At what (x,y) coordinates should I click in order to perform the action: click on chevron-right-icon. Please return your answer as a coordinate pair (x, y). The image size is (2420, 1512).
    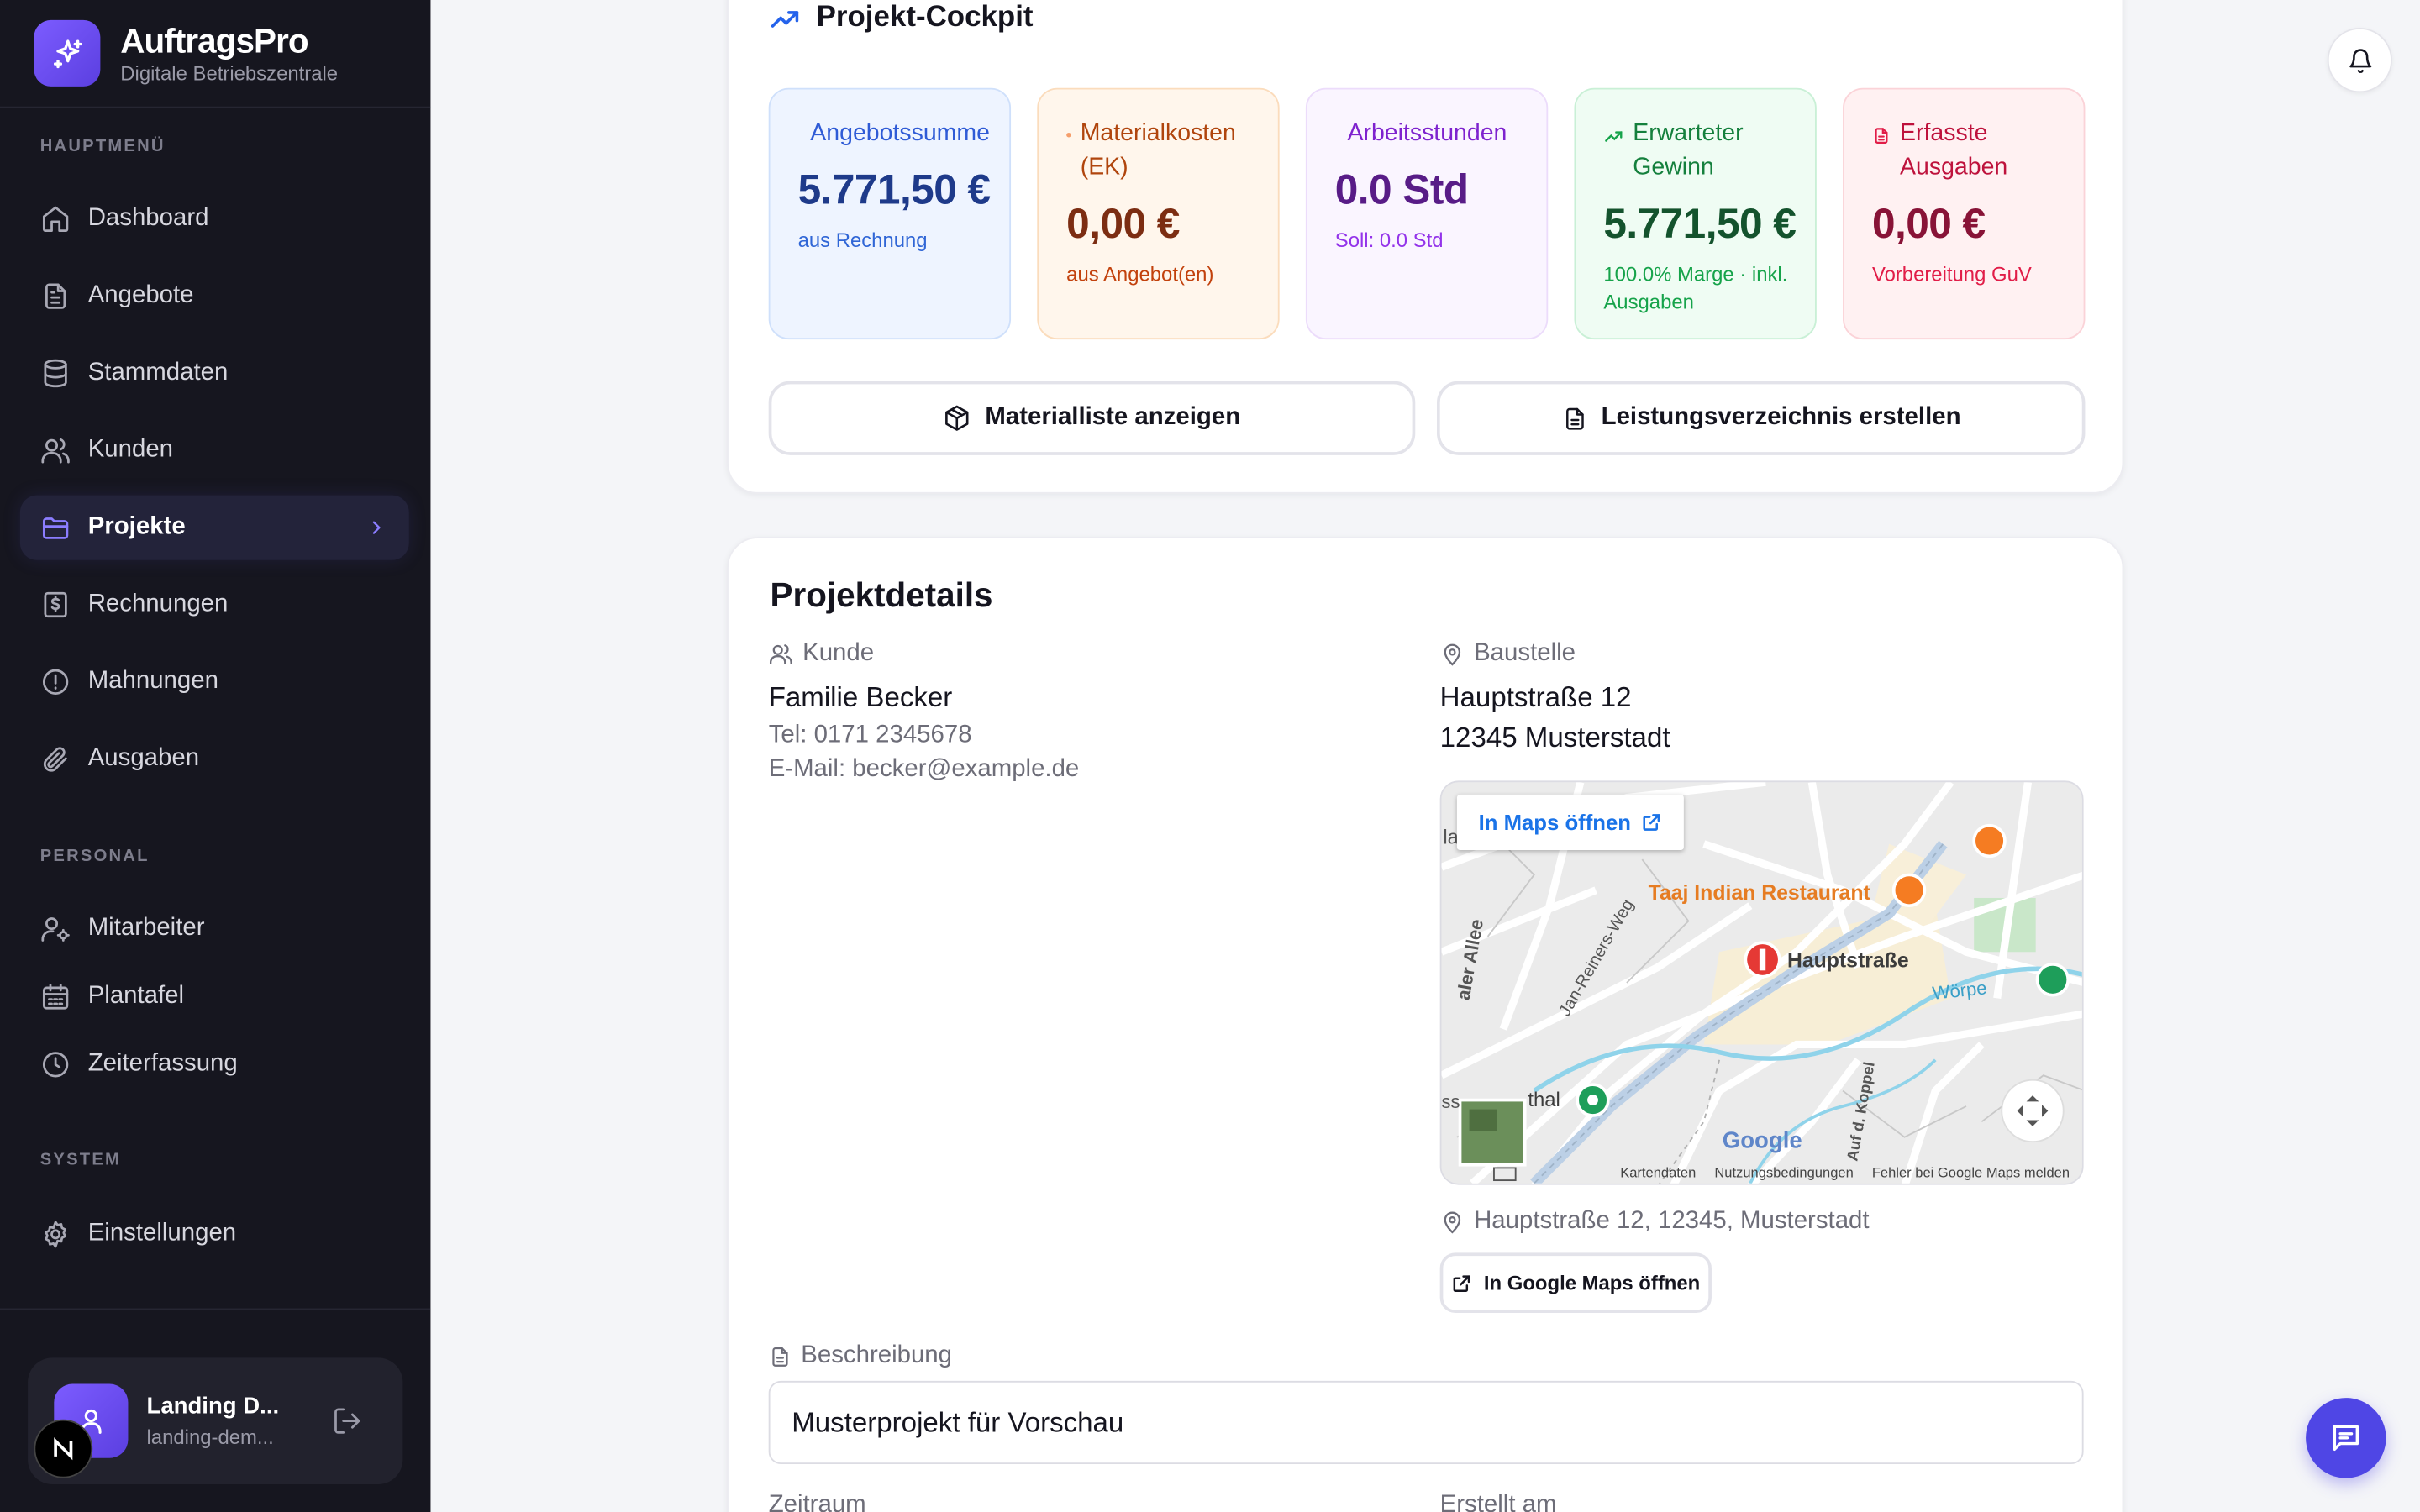
    Looking at the image, I should click on (376, 527).